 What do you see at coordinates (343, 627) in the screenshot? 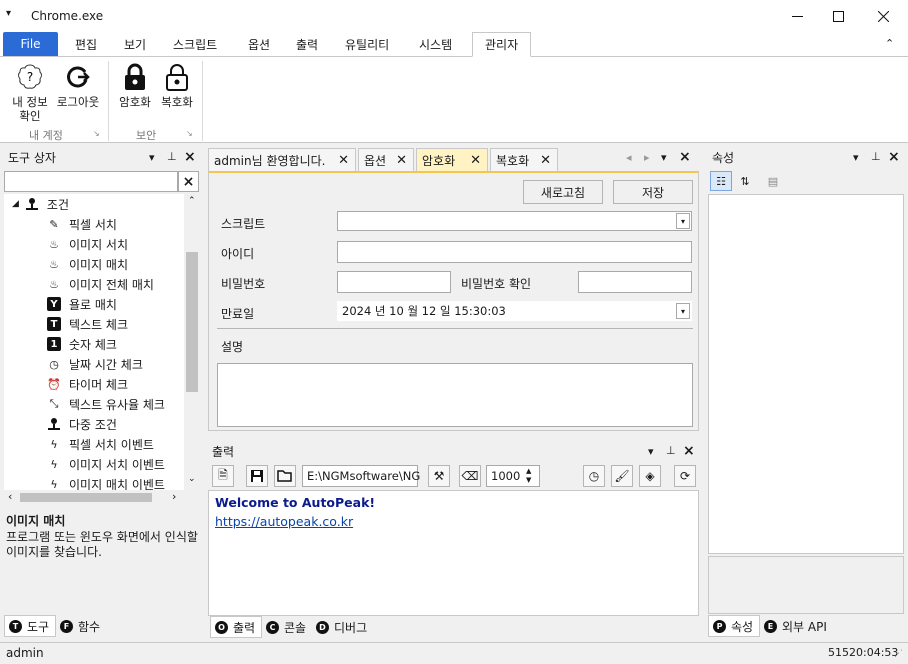
I see `tab-debug: D 디버그` at bounding box center [343, 627].